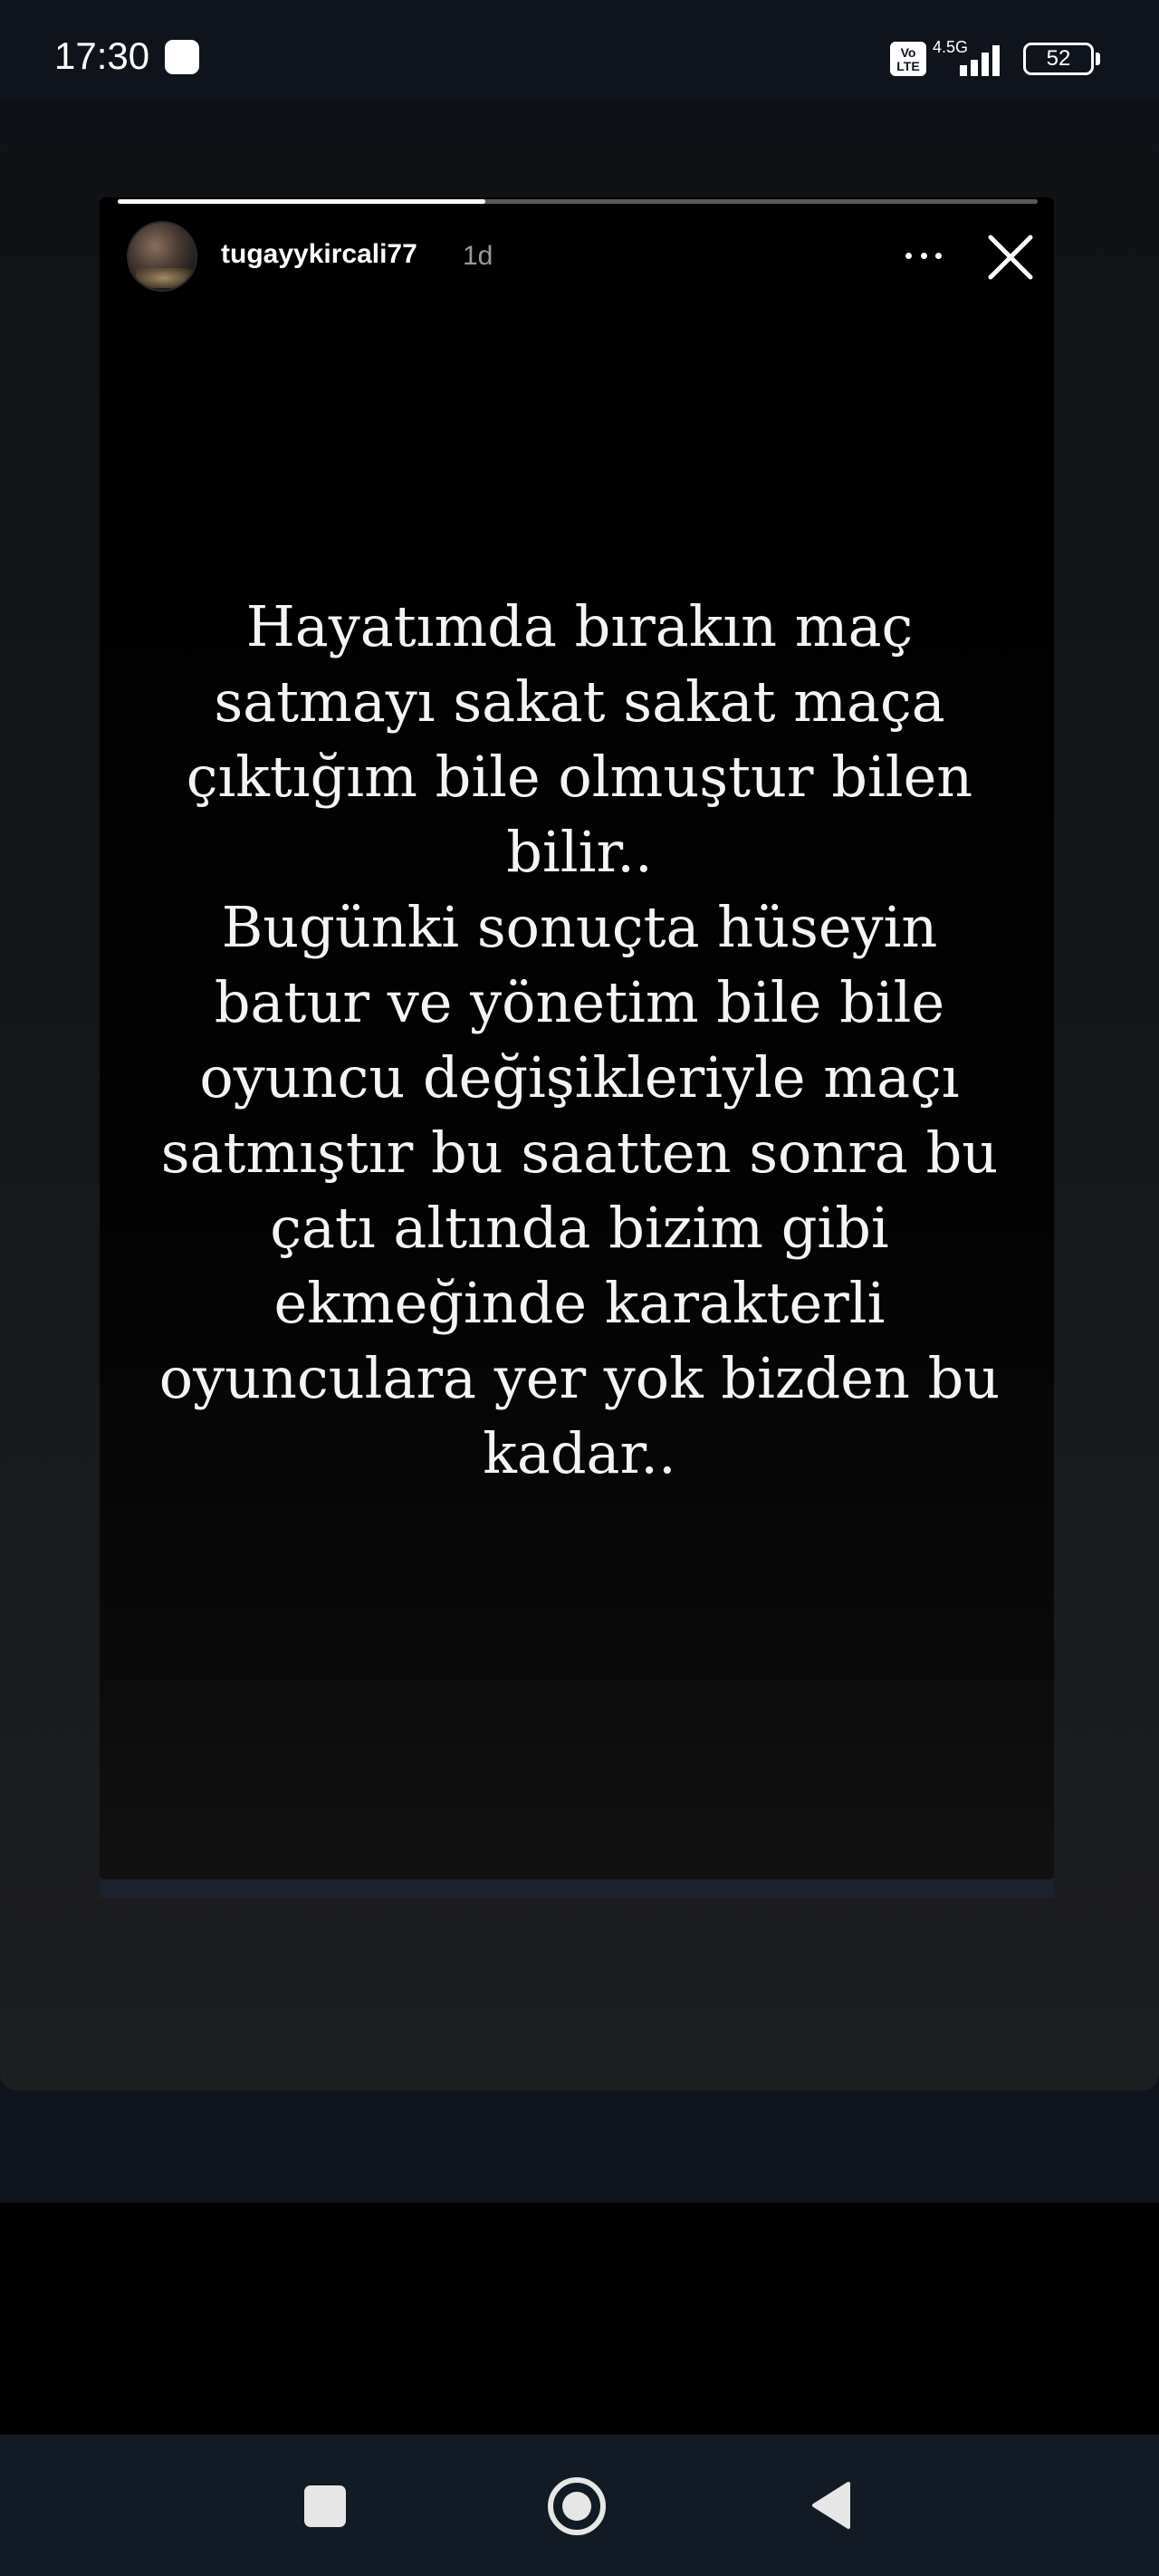  Describe the element at coordinates (830, 2505) in the screenshot. I see `triangle-back-icon` at that location.